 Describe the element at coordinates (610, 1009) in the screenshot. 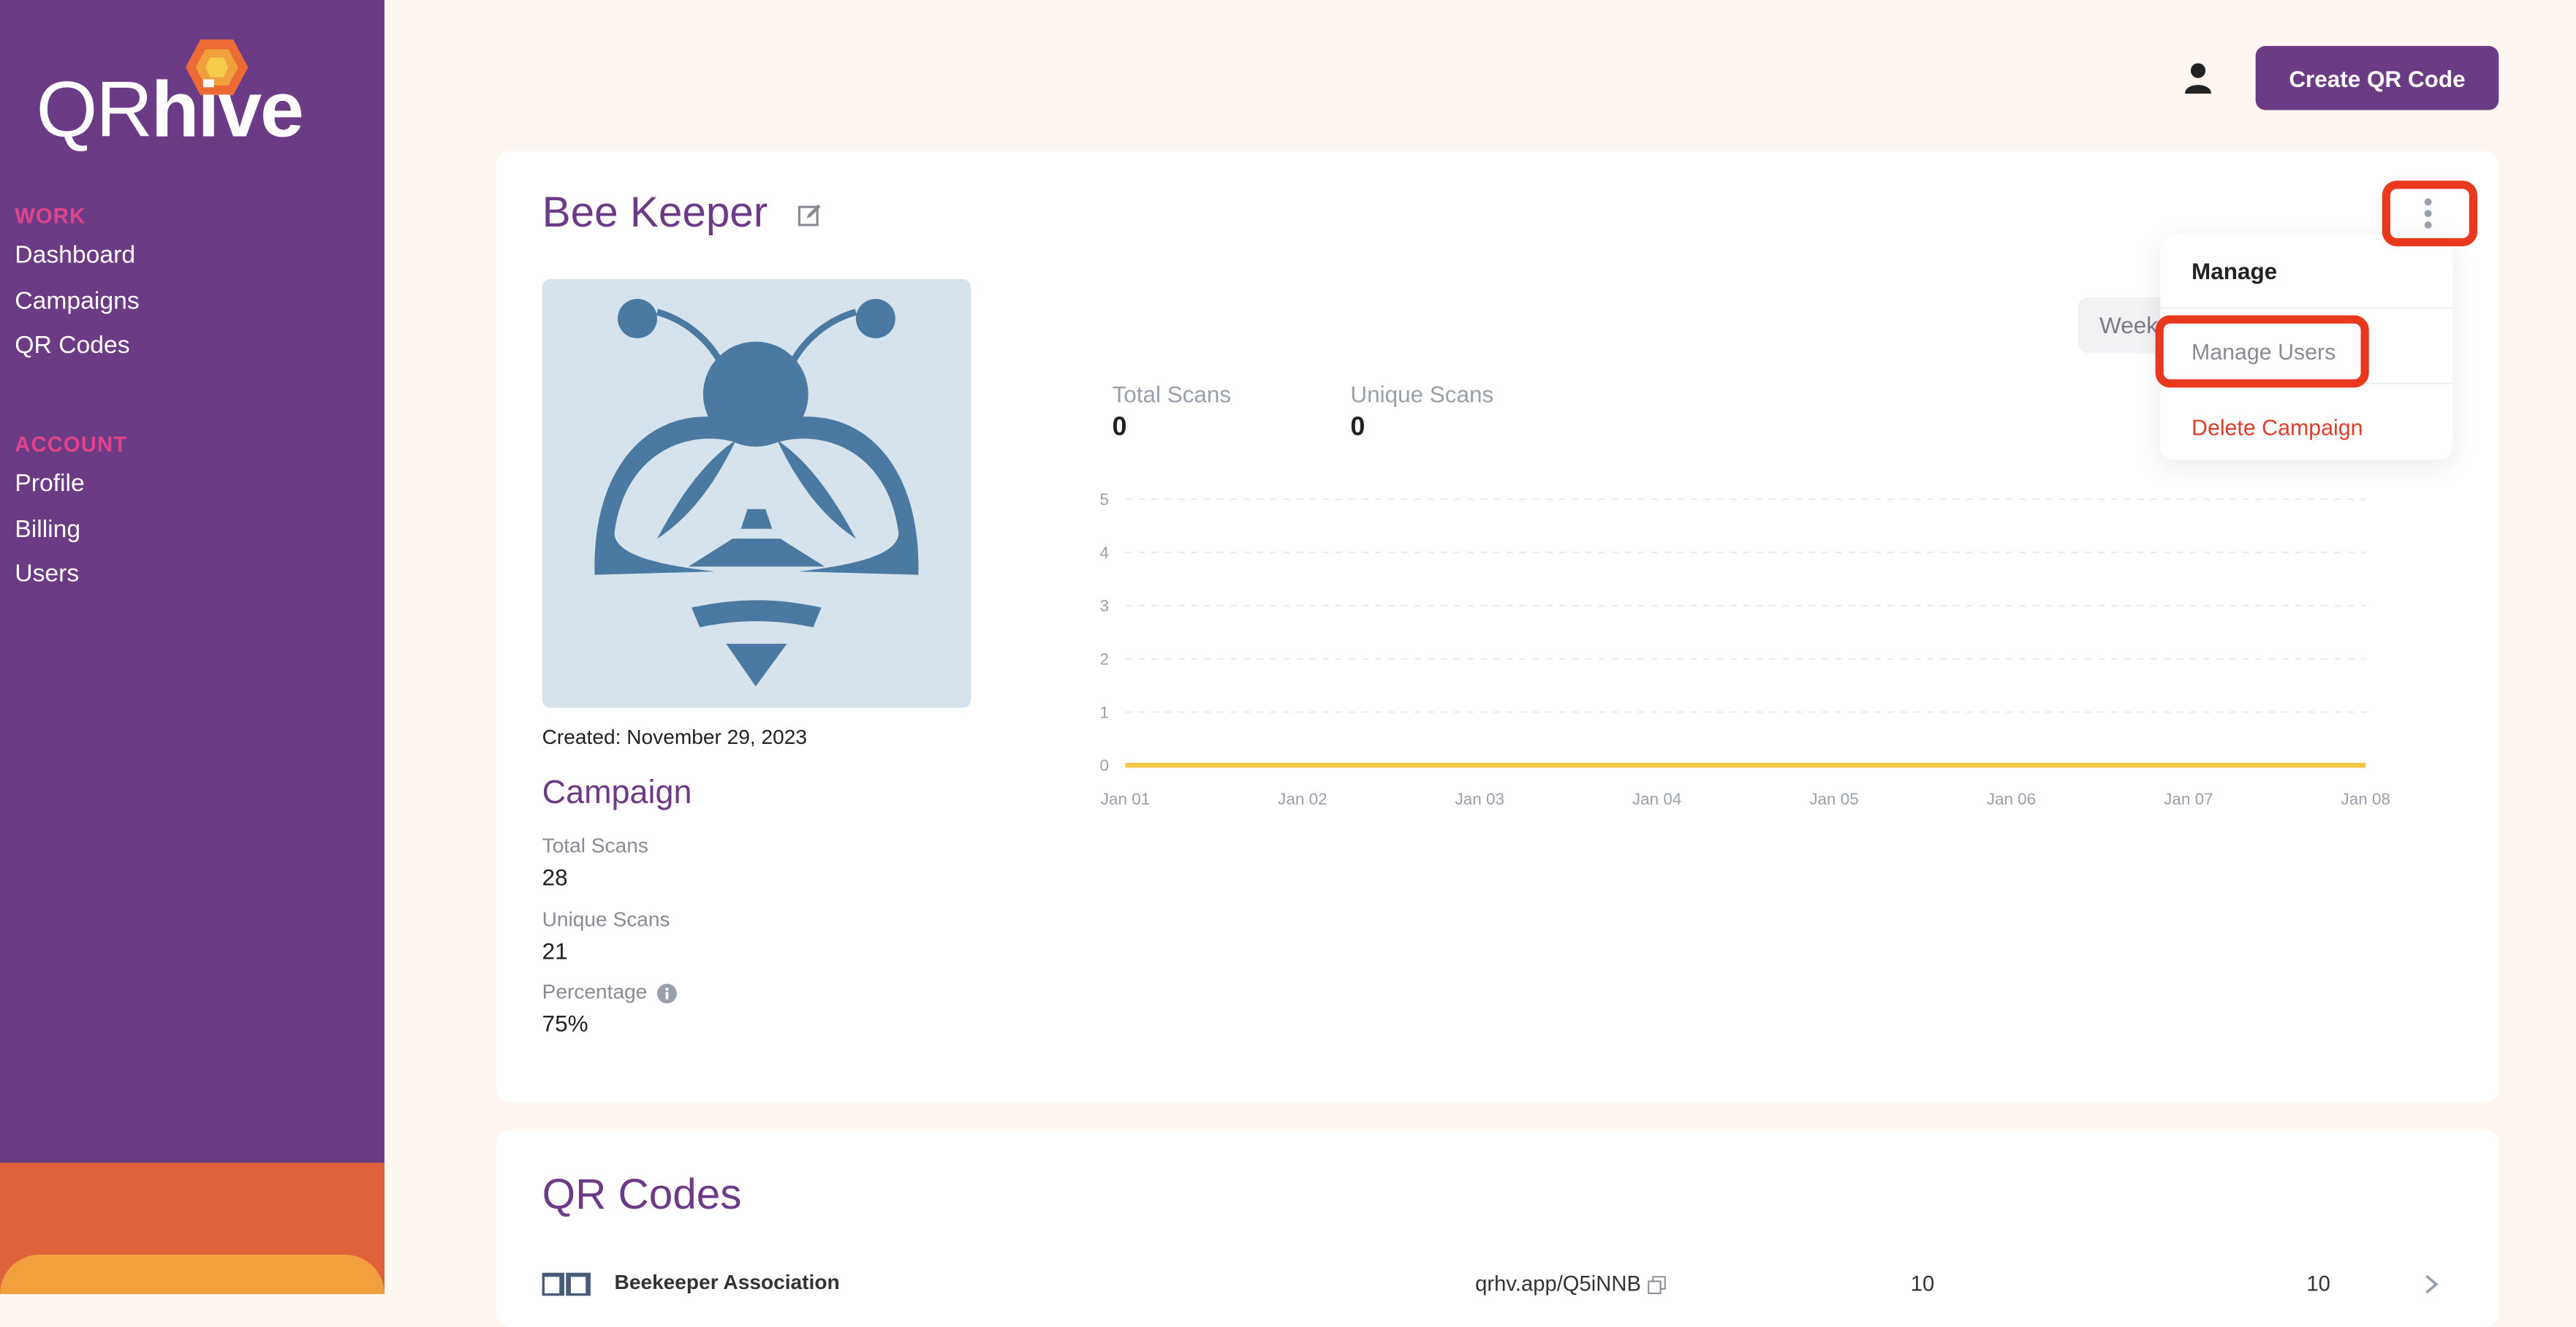

I see `stat-percentage: Percentage 75%` at that location.